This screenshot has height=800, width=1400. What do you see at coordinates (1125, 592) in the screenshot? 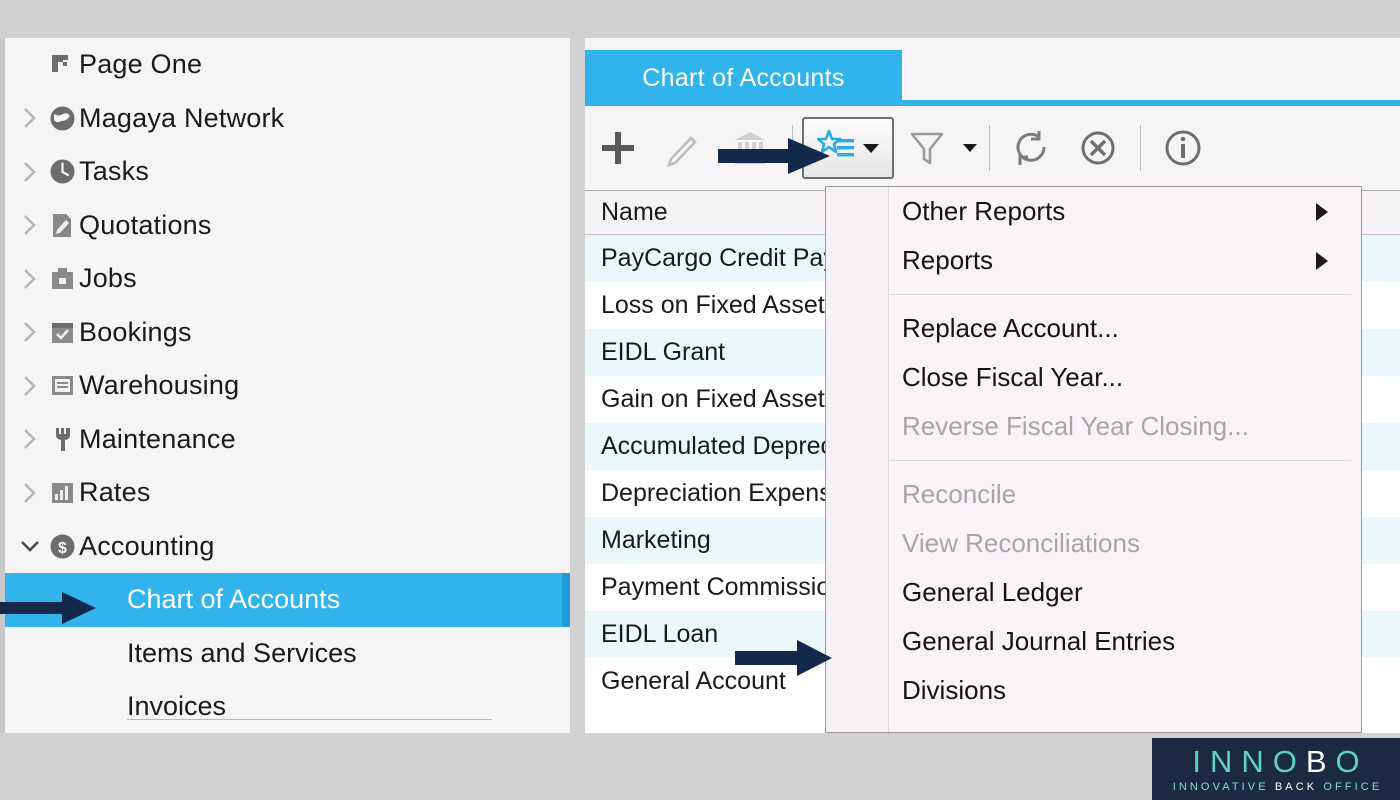
I see `menu-item-general-ledger: General Ledger` at bounding box center [1125, 592].